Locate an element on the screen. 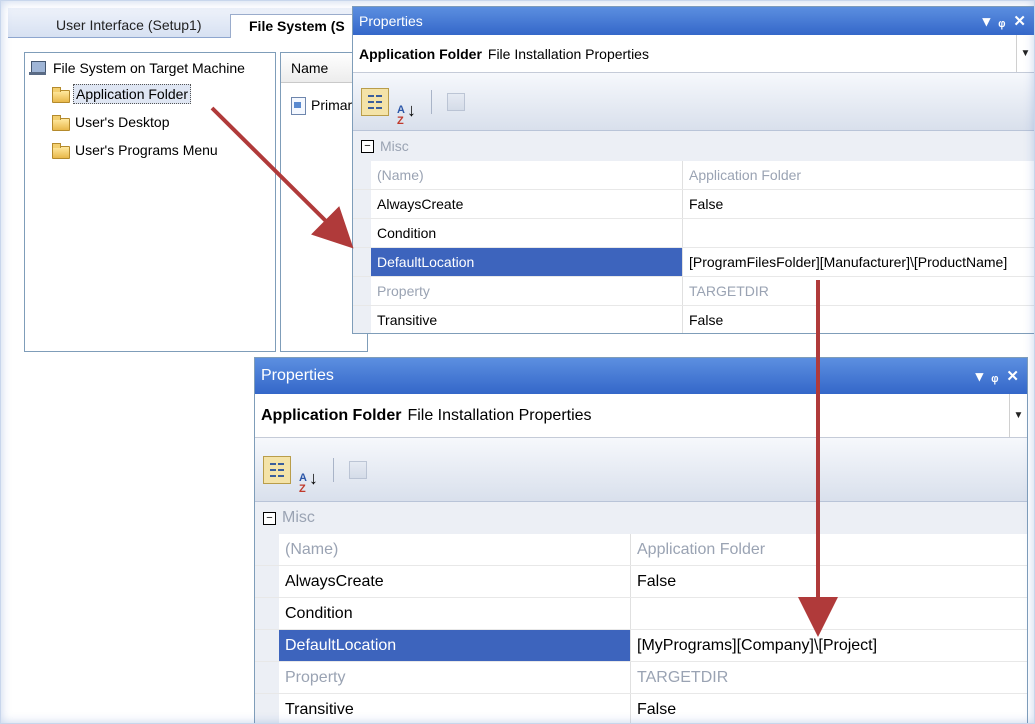 The height and width of the screenshot is (724, 1035). tree-item-label: Application Folder is located at coordinates (132, 94).